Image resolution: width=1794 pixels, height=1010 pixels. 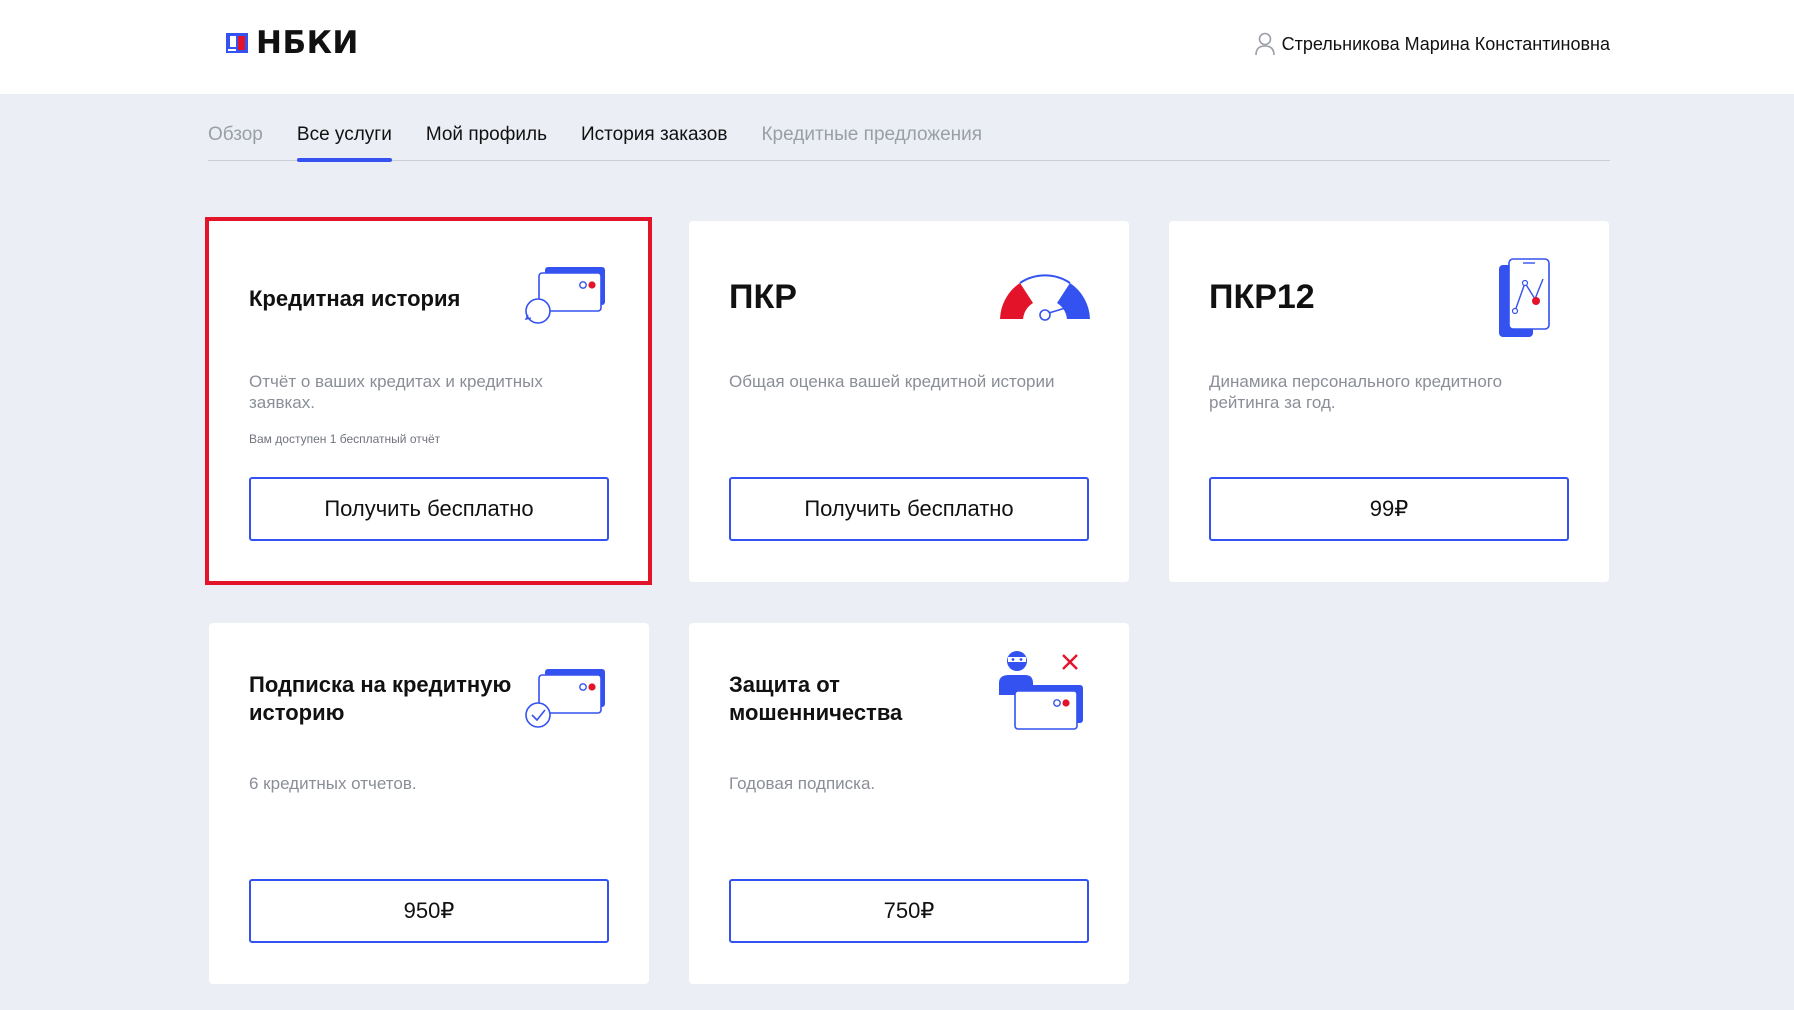 What do you see at coordinates (565, 698) in the screenshot?
I see `credit-cards-check-icon` at bounding box center [565, 698].